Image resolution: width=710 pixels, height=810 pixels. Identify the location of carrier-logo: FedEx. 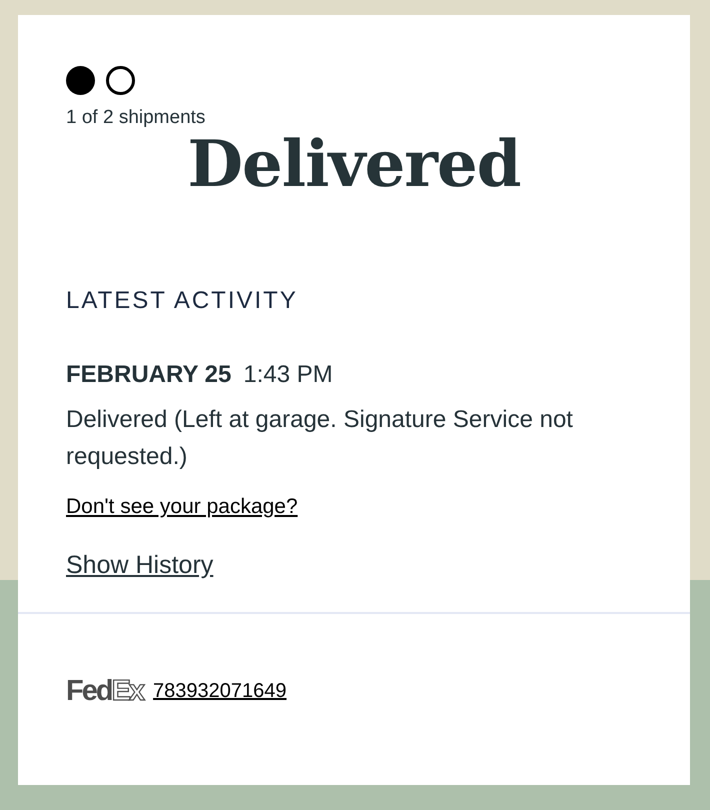
(105, 691).